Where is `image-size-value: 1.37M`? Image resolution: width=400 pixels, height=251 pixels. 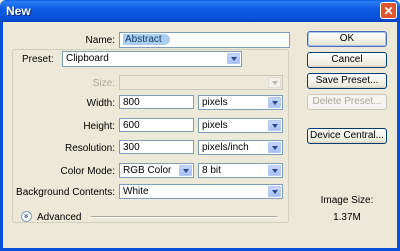 image-size-value: 1.37M is located at coordinates (347, 217).